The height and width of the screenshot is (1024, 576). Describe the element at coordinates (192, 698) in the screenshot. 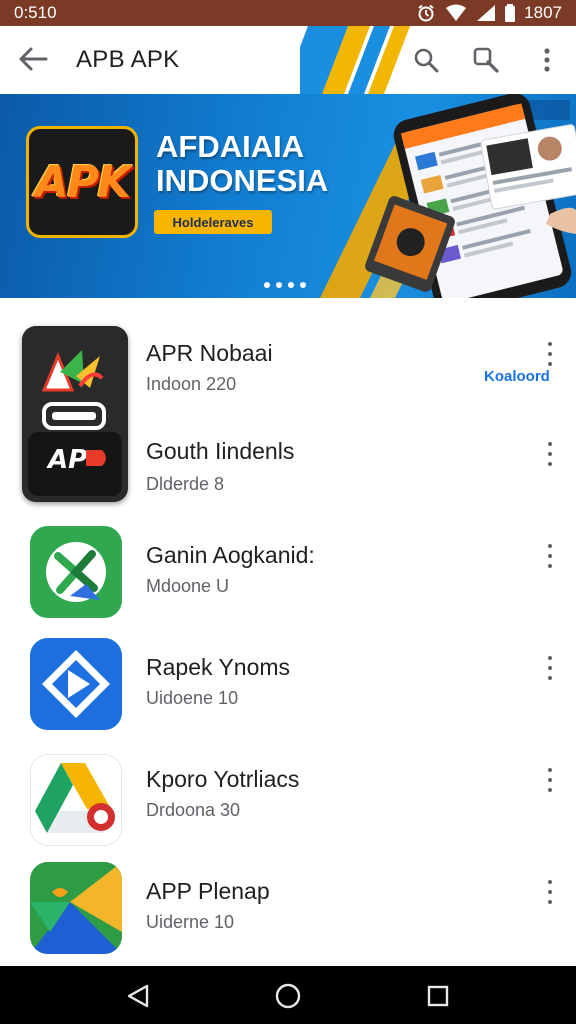

I see `app-subtitle: Uidoene 10` at that location.